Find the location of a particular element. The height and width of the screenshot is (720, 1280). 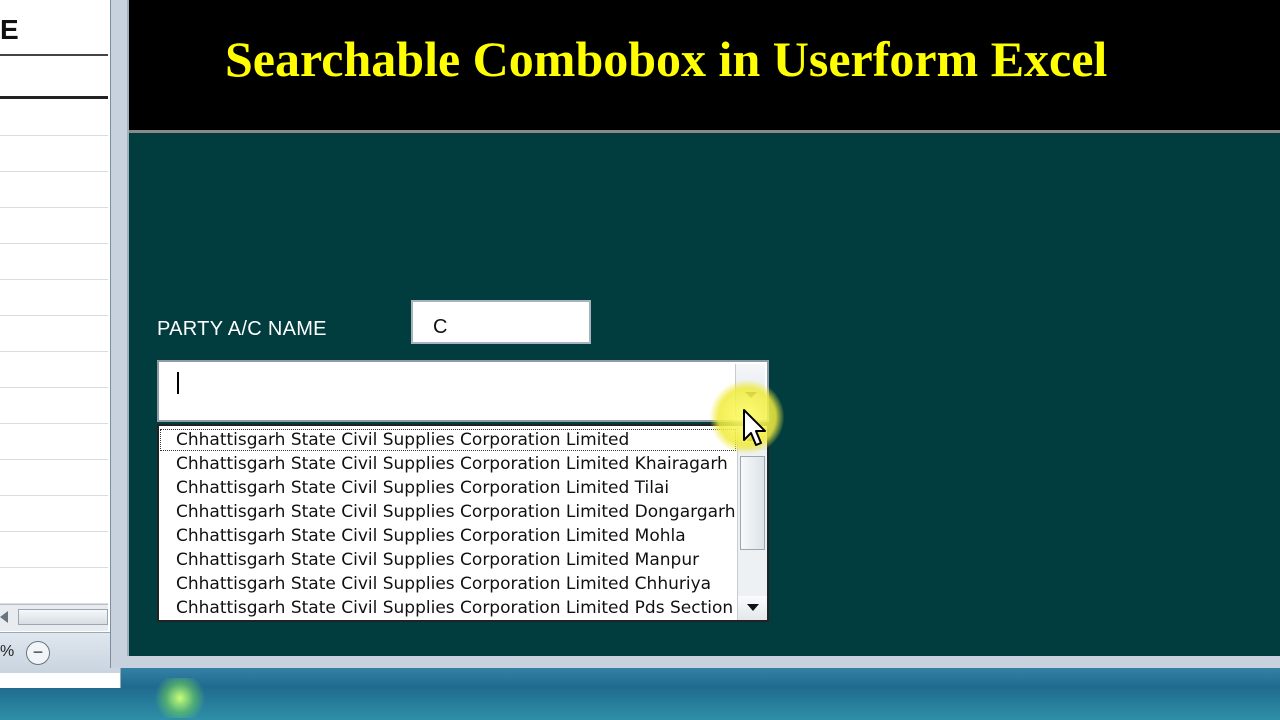

party-combobox is located at coordinates (463, 391).